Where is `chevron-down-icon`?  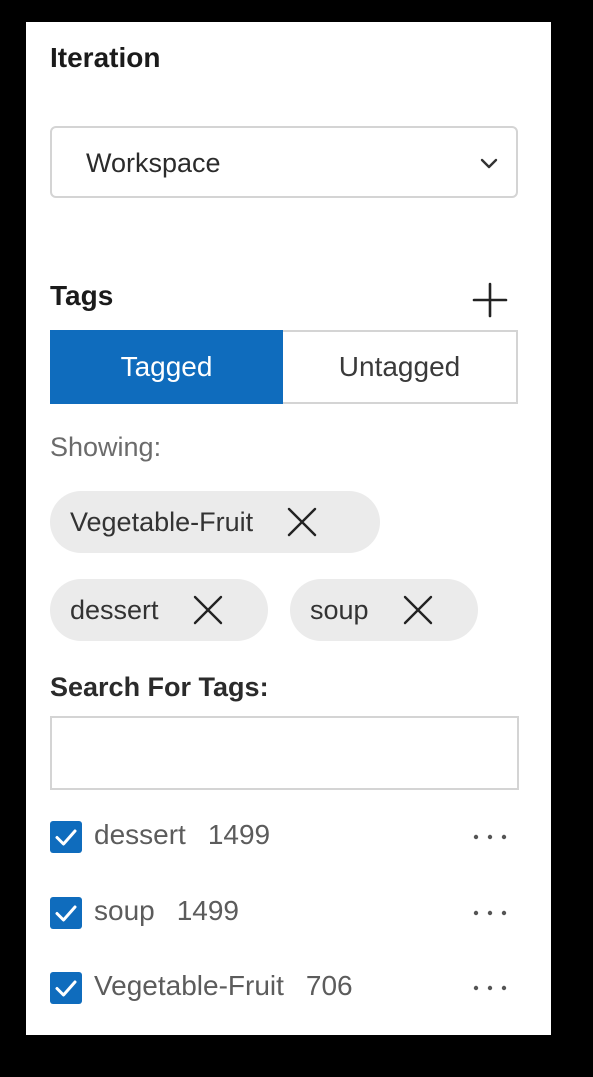 chevron-down-icon is located at coordinates (489, 163).